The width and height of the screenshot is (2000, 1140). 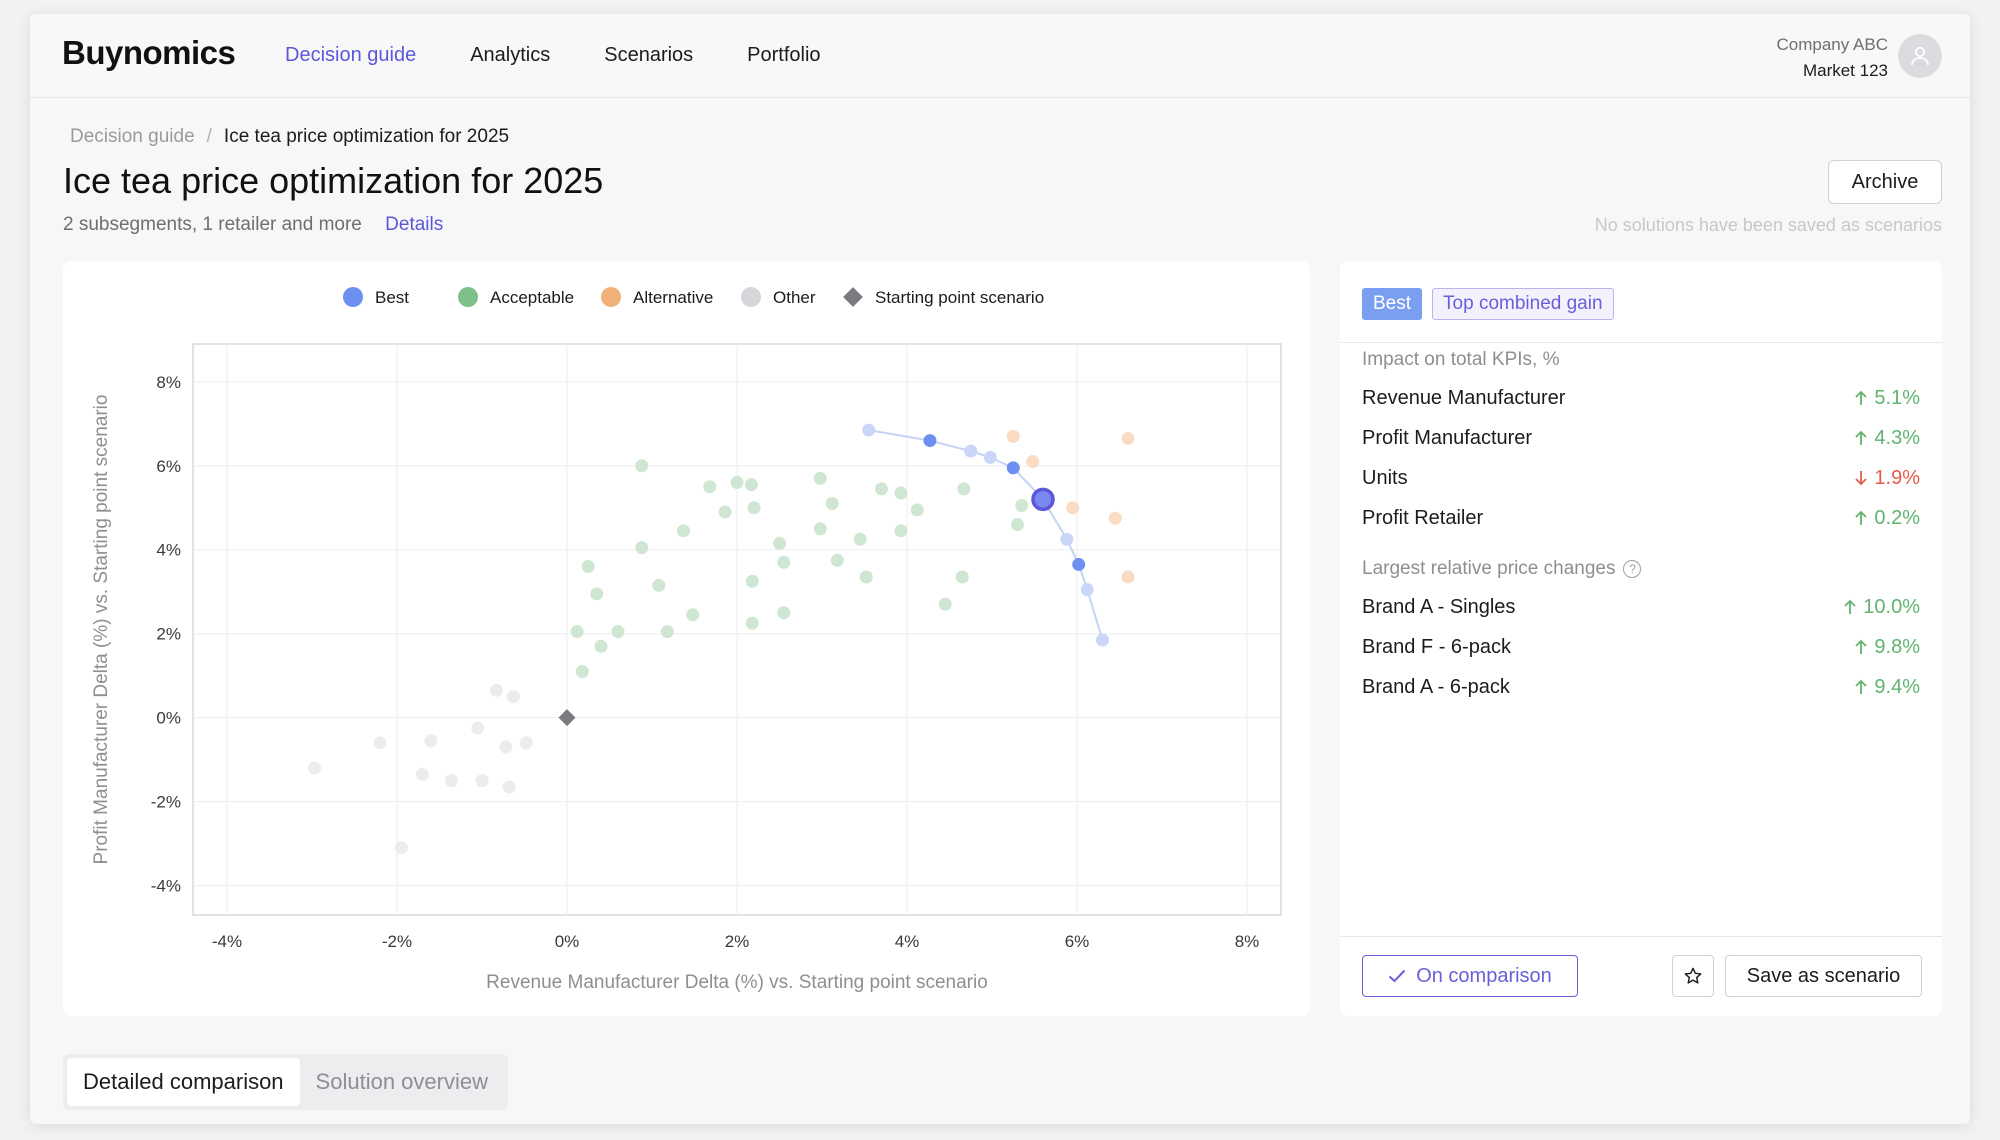 I want to click on nav-analytics: Analytics, so click(x=510, y=55).